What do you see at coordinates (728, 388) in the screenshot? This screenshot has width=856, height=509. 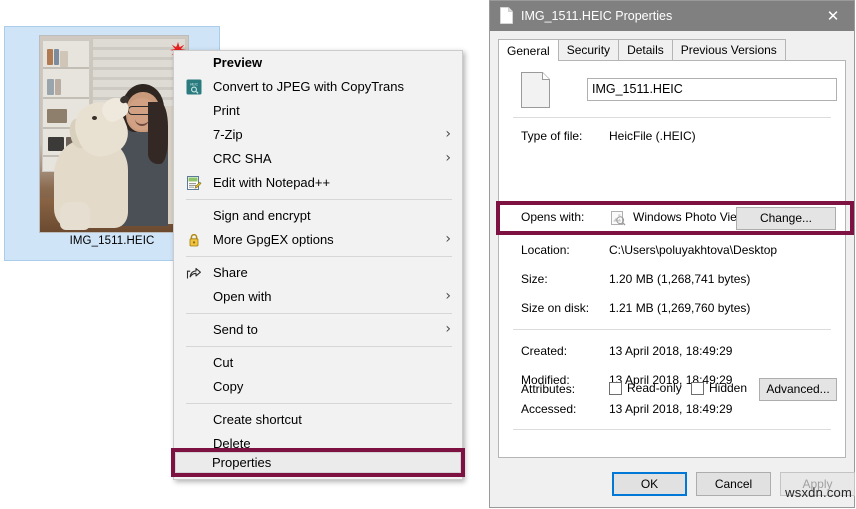 I see `hidden-label: Hidden` at bounding box center [728, 388].